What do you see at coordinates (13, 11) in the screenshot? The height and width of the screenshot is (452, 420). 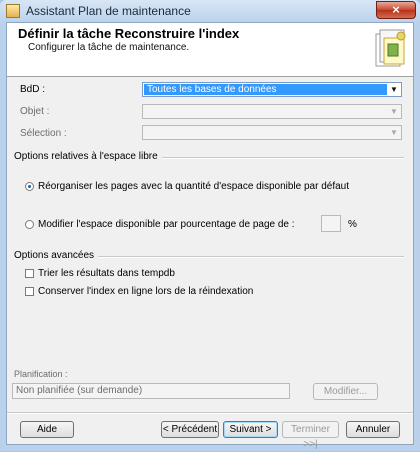 I see `maintenance-plan-icon` at bounding box center [13, 11].